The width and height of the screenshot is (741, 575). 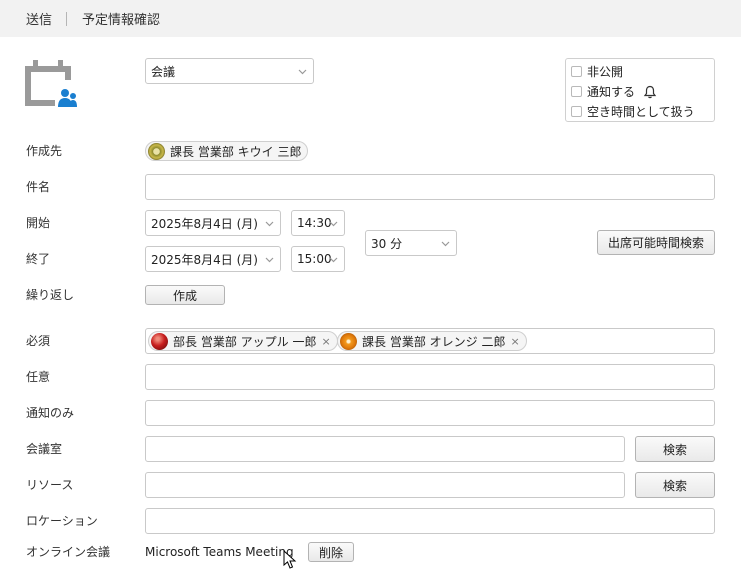 I want to click on calendar-people-icon, so click(x=51, y=83).